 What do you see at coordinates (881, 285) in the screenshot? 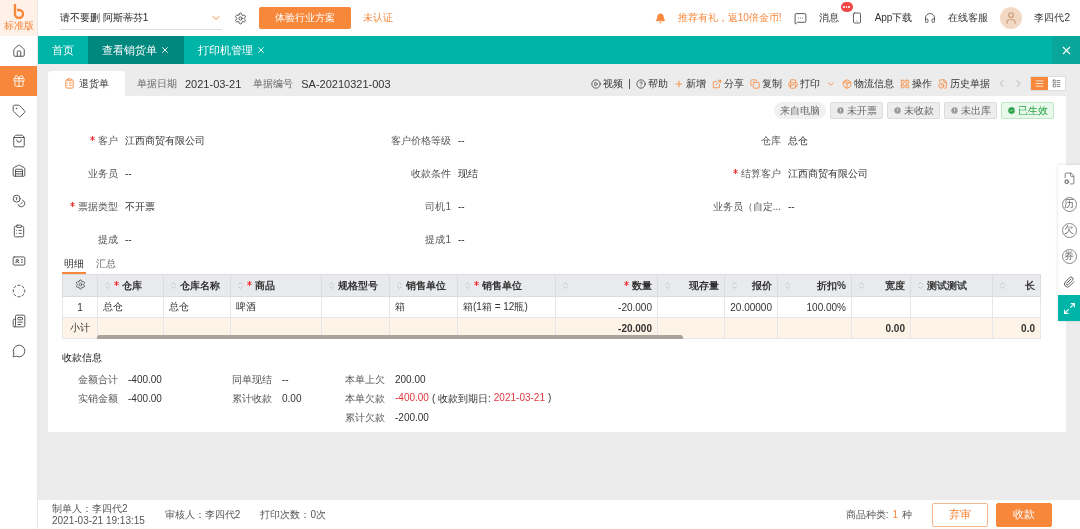
I see `column-header: 宽度` at bounding box center [881, 285].